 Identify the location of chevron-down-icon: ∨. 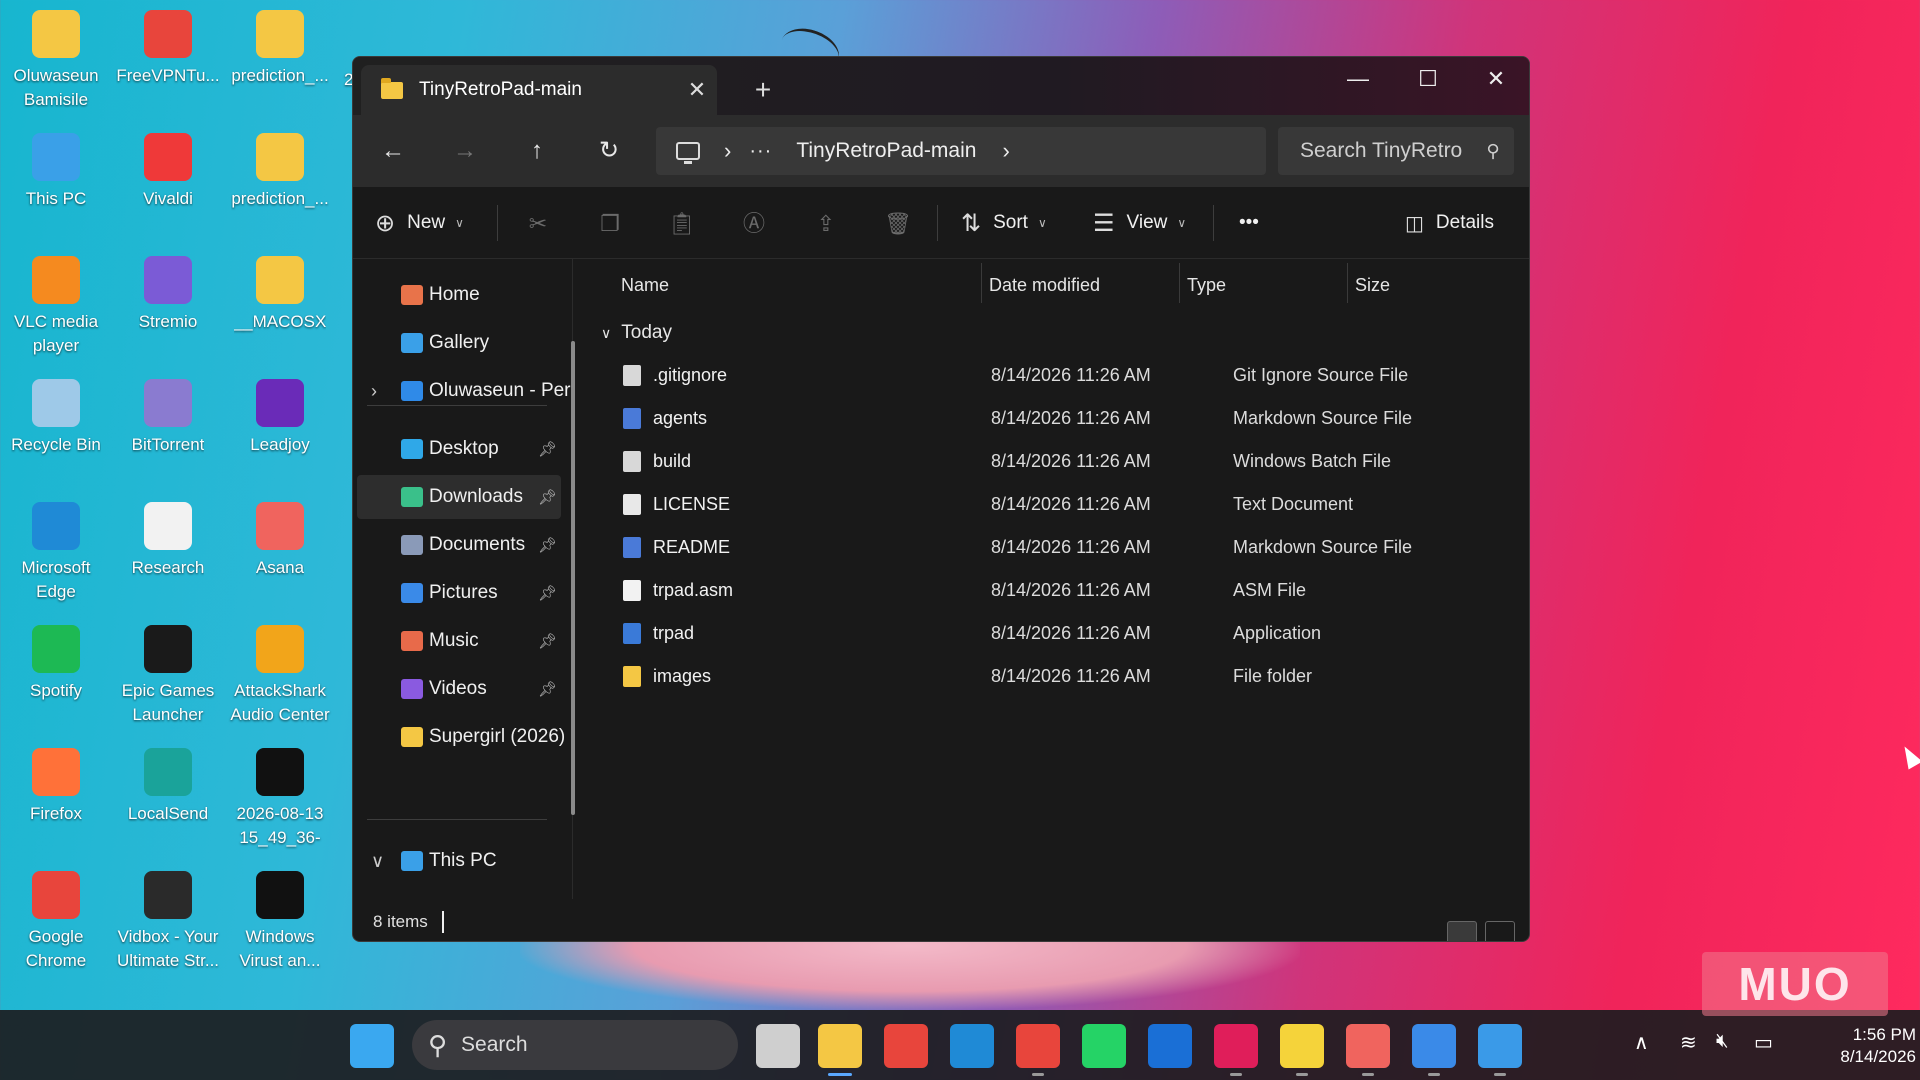
(377, 861).